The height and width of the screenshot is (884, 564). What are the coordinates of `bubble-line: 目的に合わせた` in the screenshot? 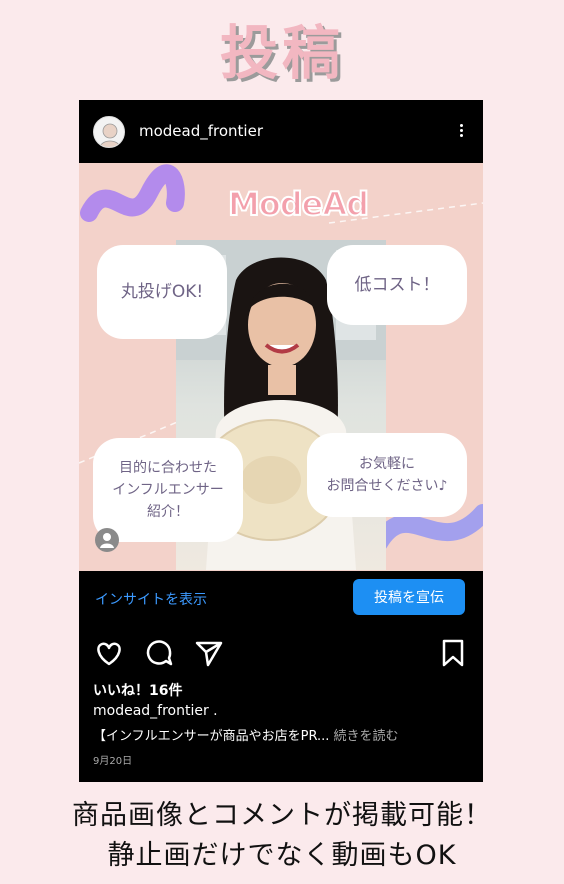 It's located at (168, 468).